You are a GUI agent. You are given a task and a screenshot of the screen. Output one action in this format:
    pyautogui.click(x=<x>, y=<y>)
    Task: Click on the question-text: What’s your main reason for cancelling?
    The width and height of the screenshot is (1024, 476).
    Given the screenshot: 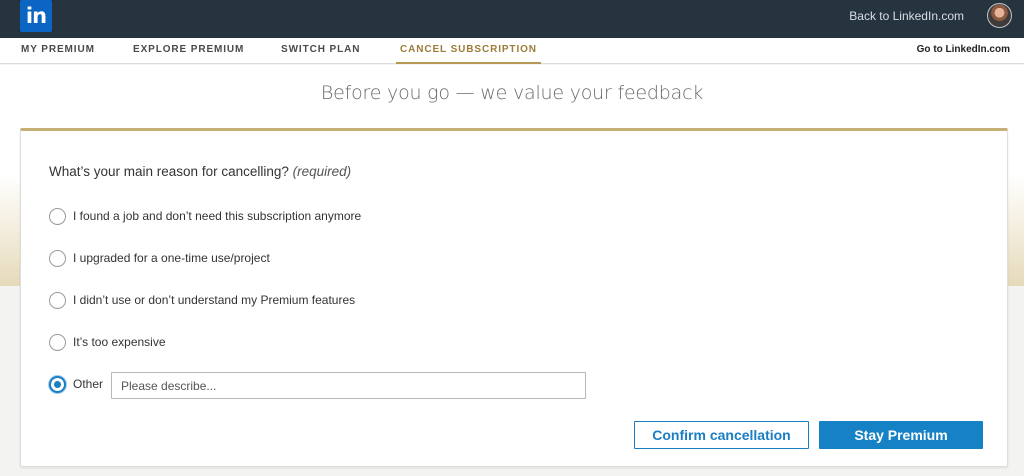 What is the action you would take?
    pyautogui.click(x=169, y=171)
    